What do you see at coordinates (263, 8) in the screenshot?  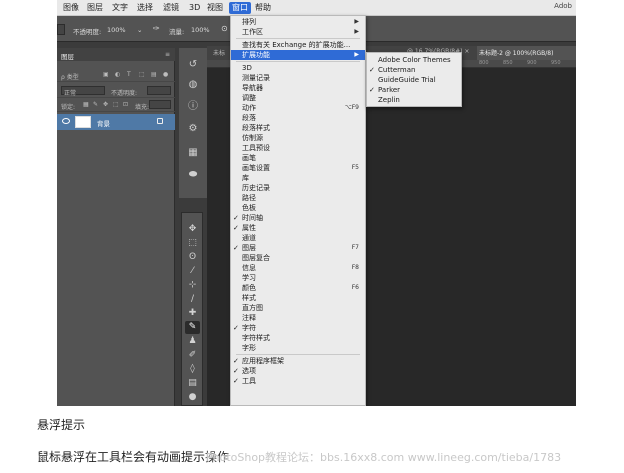 I see `menu-help: 帮助` at bounding box center [263, 8].